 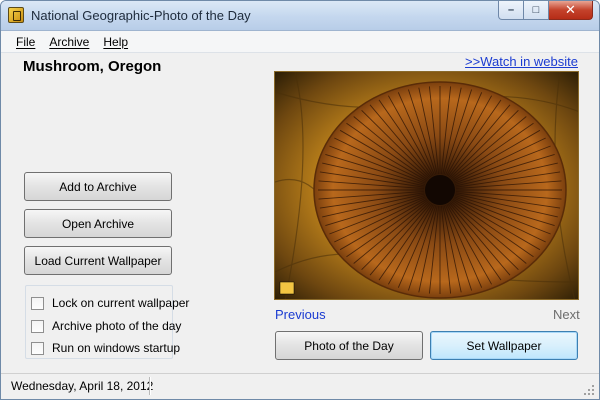 What do you see at coordinates (98, 260) in the screenshot?
I see `load-current-wallpaper-button: Load Current Wallpaper` at bounding box center [98, 260].